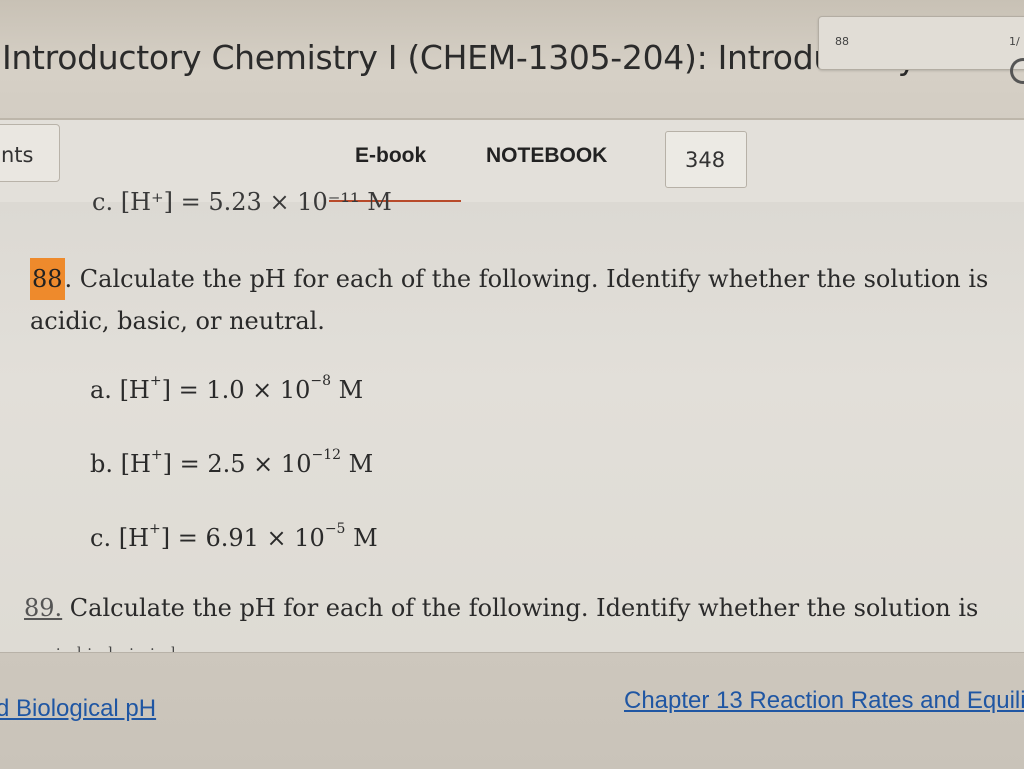 Image resolution: width=1024 pixels, height=769 pixels. What do you see at coordinates (321, 381) in the screenshot?
I see `item-a-exponent: −8` at bounding box center [321, 381].